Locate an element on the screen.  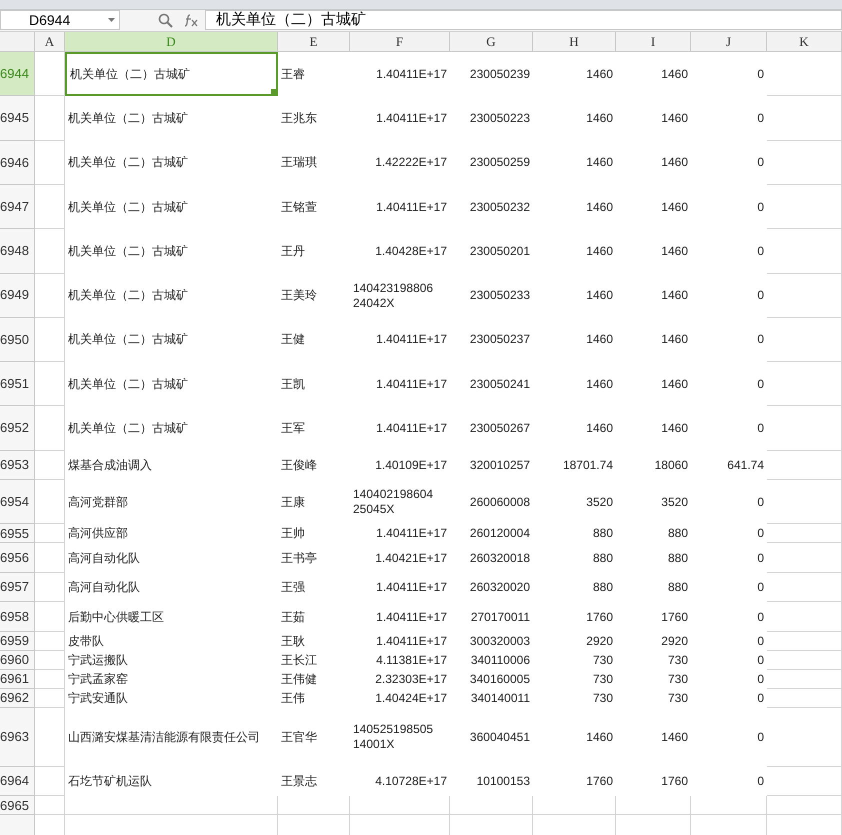
row-header: 6962 is located at coordinates (17, 698).